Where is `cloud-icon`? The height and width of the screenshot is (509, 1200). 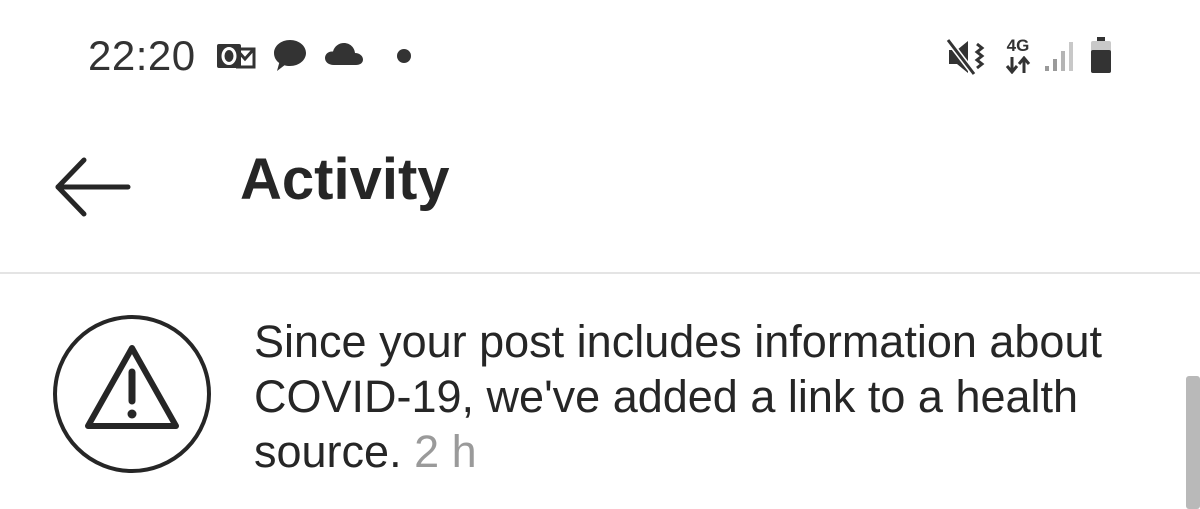 cloud-icon is located at coordinates (344, 54).